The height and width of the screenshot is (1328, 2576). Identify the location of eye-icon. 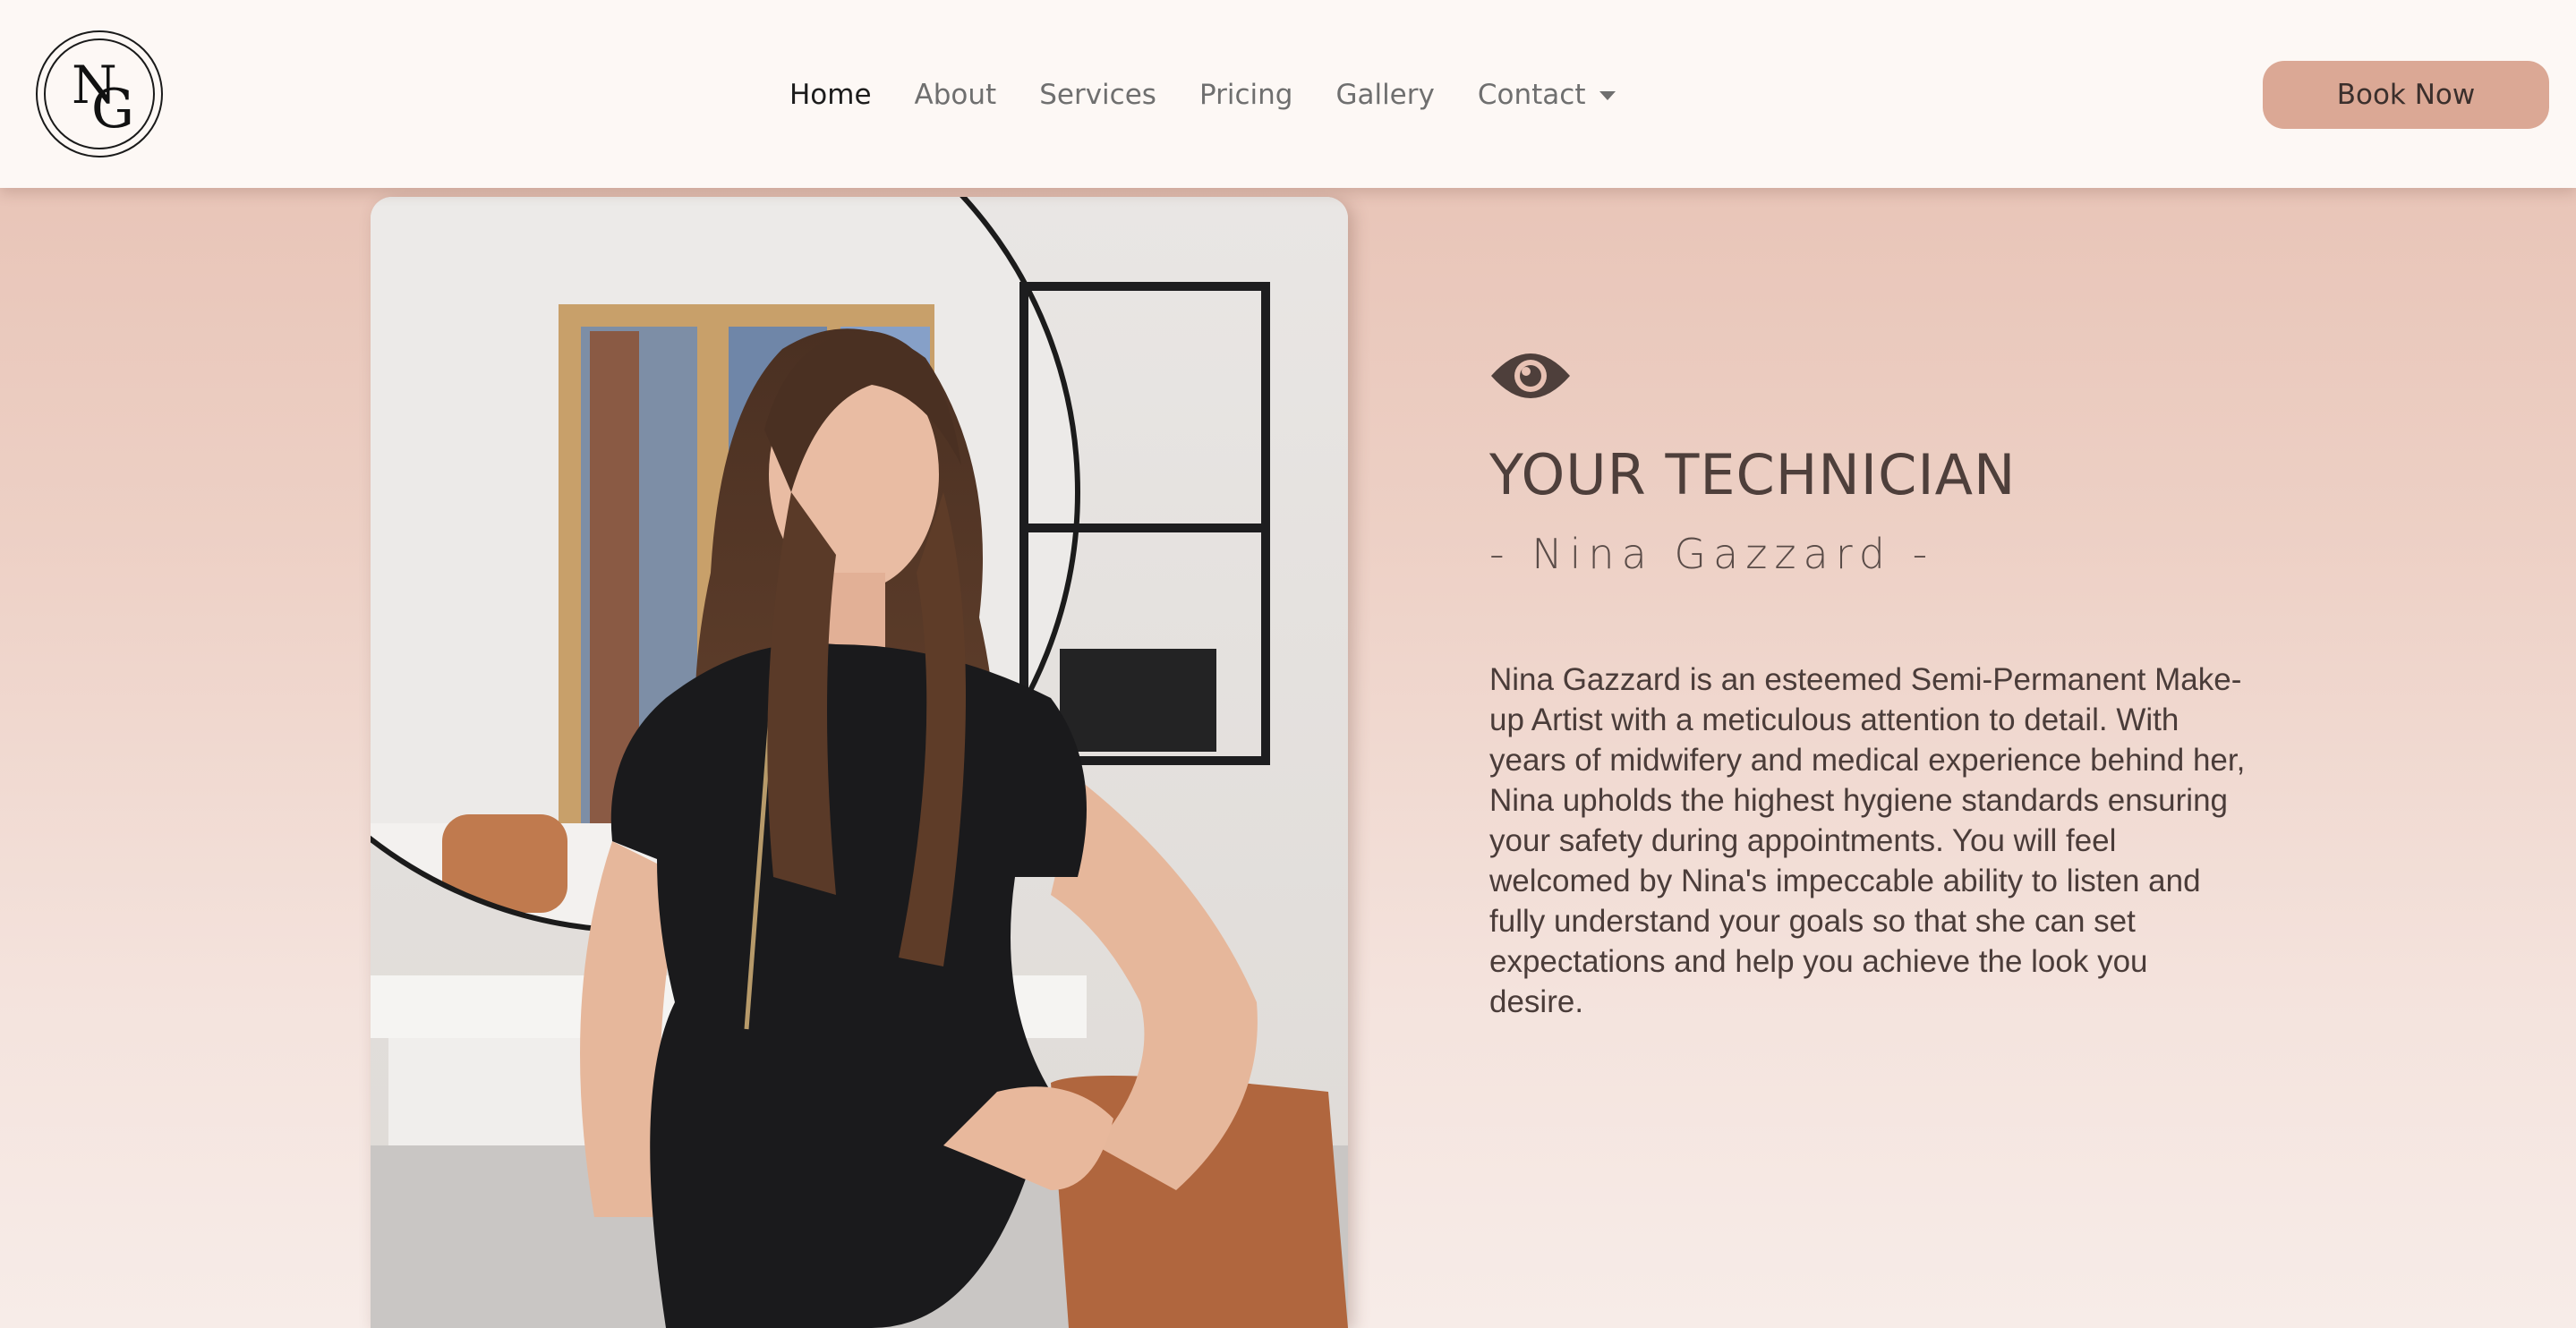
(1530, 375).